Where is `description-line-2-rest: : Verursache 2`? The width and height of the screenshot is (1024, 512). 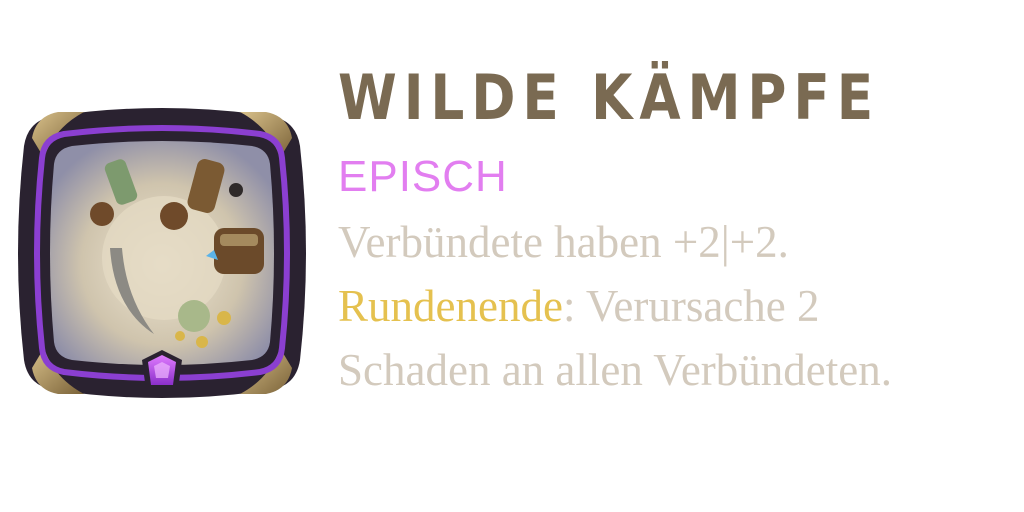 description-line-2-rest: : Verursache 2 is located at coordinates (691, 306).